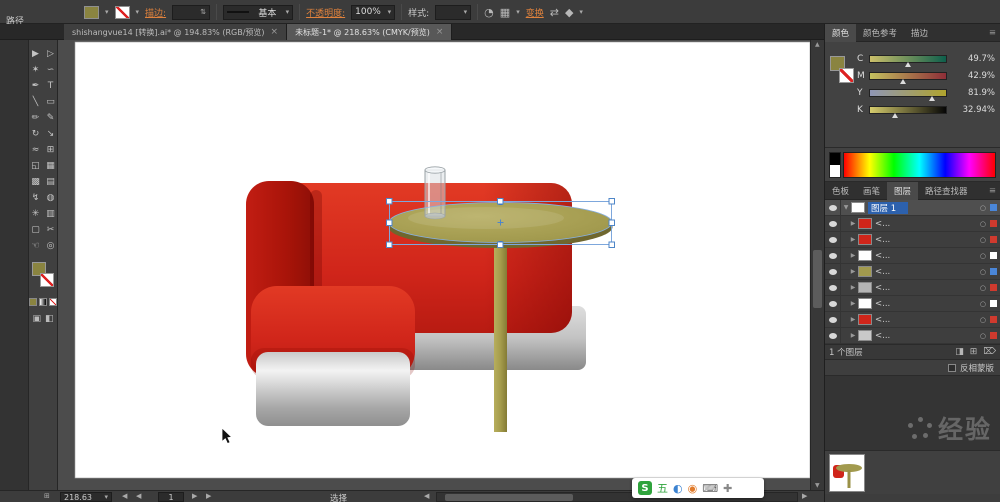 This screenshot has width=1000, height=502. I want to click on page-field: 1, so click(171, 497).